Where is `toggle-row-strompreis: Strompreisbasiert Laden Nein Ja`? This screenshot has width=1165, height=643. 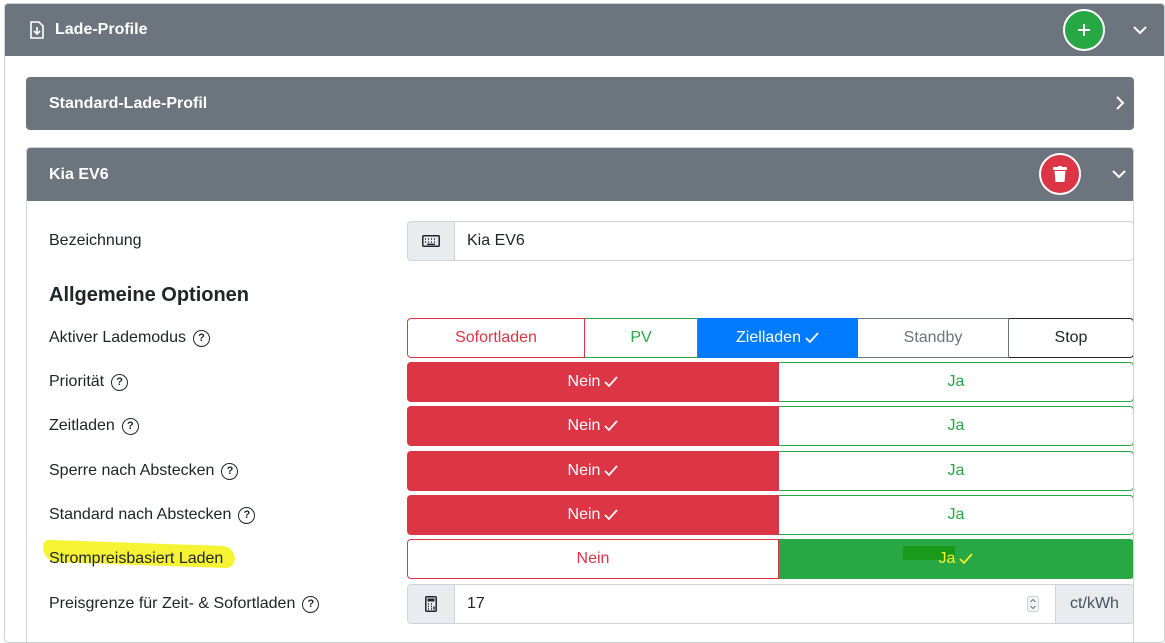
toggle-row-strompreis: Strompreisbasiert Laden Nein Ja is located at coordinates (580, 559).